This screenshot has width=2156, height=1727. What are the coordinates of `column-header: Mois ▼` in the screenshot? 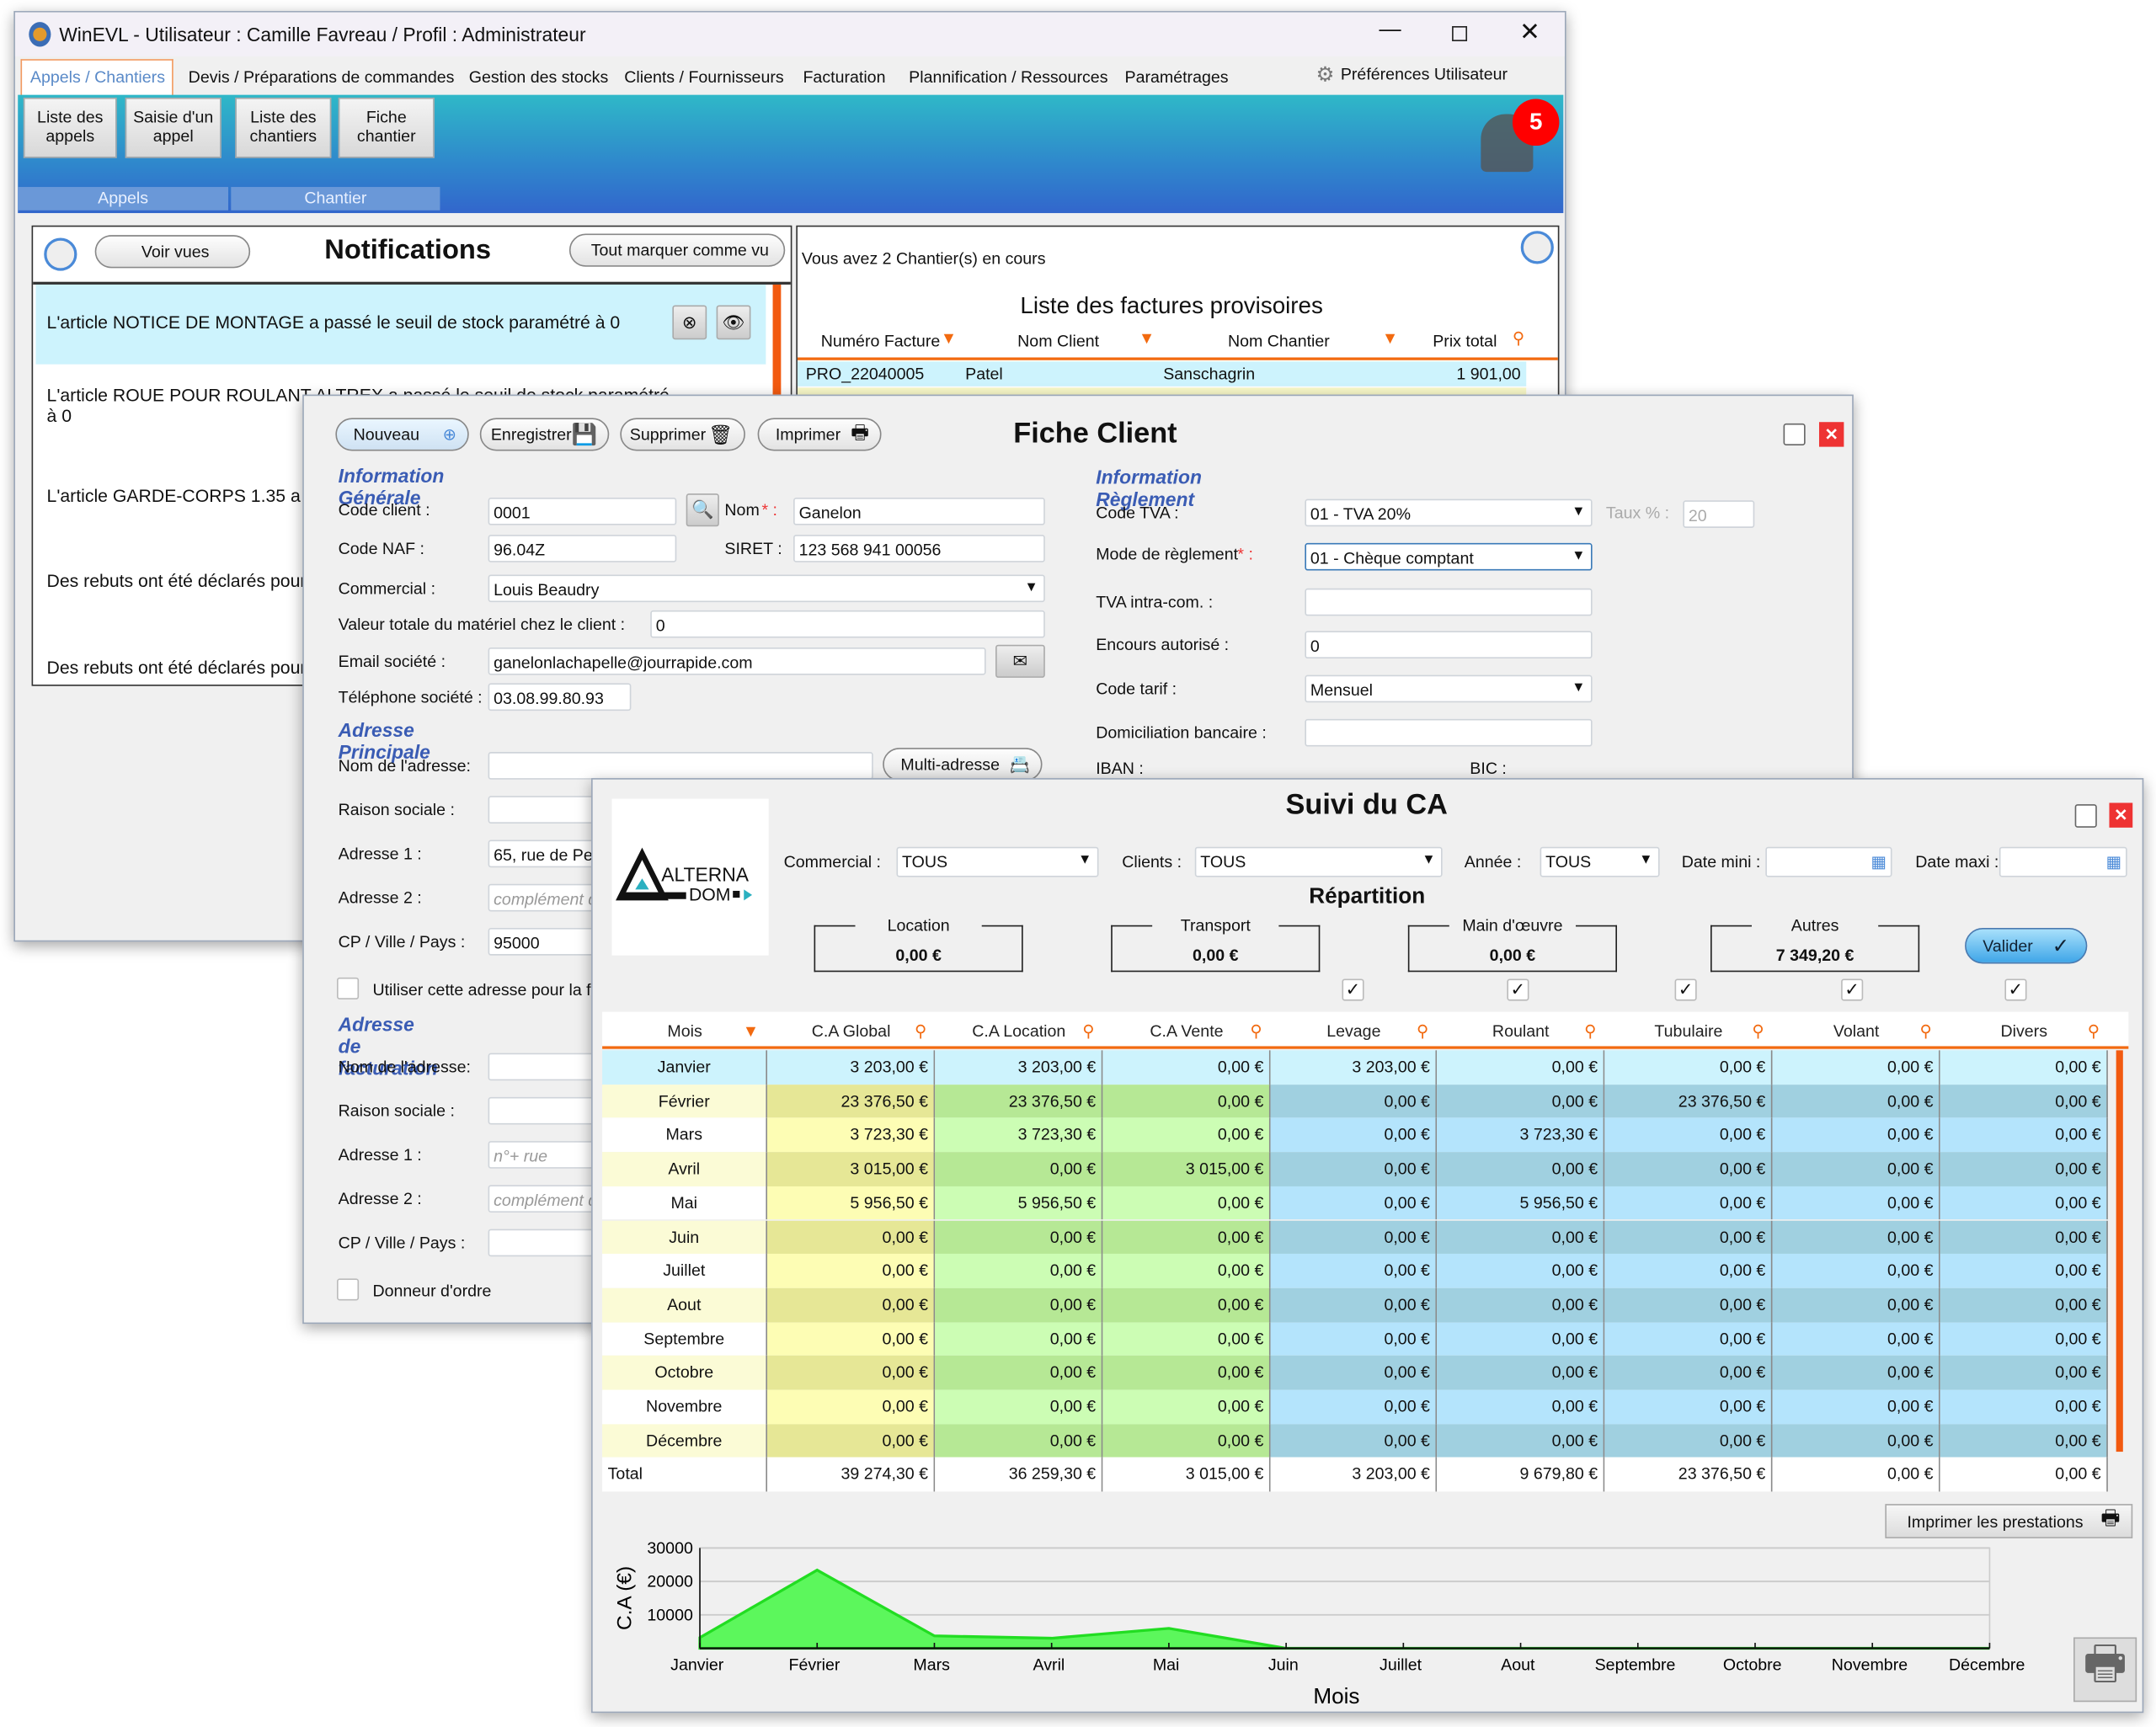 It's located at (684, 1030).